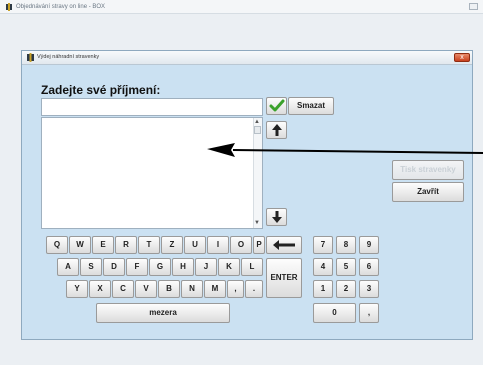 This screenshot has height=365, width=483. Describe the element at coordinates (257, 223) in the screenshot. I see `scroll-down-icon: ▼` at that location.